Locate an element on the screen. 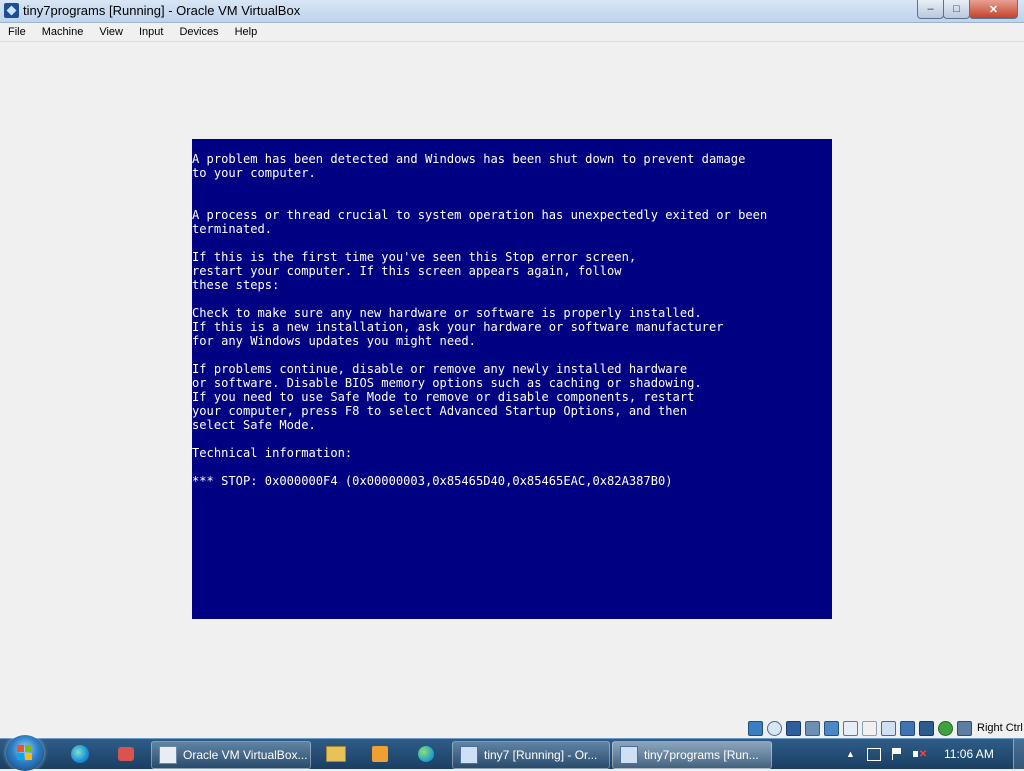  action-center-icon is located at coordinates (873, 754).